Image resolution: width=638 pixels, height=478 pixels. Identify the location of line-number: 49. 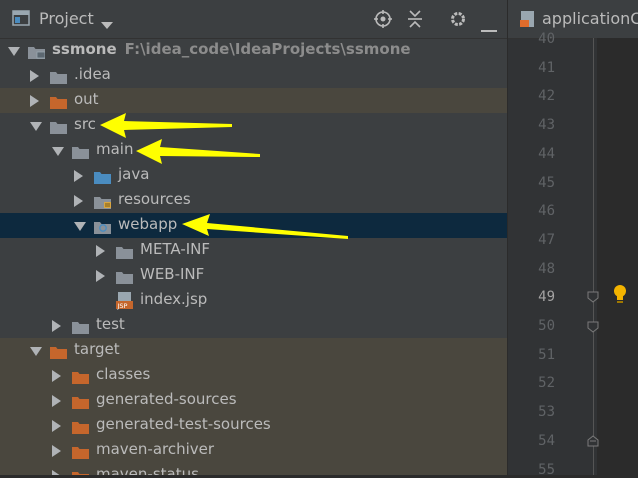
(546, 297).